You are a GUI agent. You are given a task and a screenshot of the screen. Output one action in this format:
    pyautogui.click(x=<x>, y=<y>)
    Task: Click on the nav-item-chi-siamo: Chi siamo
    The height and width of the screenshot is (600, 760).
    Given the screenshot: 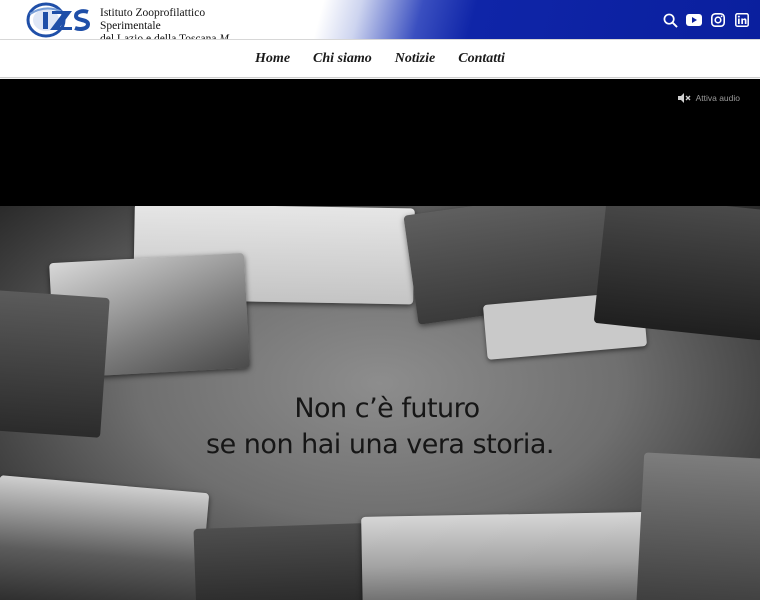 What is the action you would take?
    pyautogui.click(x=342, y=59)
    